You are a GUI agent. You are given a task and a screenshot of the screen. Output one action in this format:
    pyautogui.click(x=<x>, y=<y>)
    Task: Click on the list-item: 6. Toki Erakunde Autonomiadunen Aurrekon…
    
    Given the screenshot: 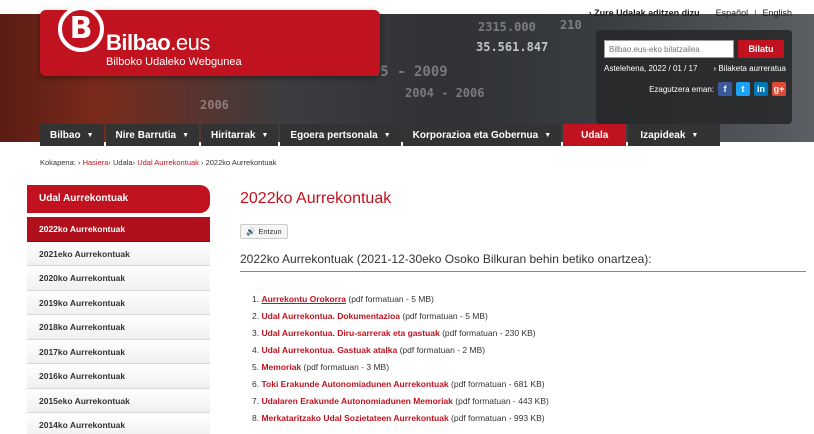 What is the action you would take?
    pyautogui.click(x=400, y=384)
    